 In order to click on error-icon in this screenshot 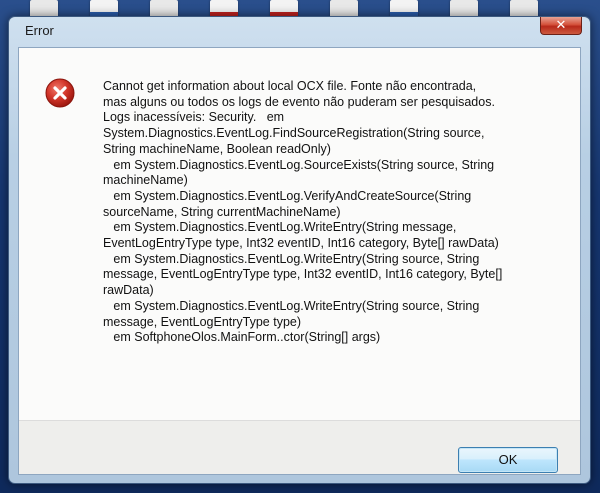, I will do `click(60, 93)`.